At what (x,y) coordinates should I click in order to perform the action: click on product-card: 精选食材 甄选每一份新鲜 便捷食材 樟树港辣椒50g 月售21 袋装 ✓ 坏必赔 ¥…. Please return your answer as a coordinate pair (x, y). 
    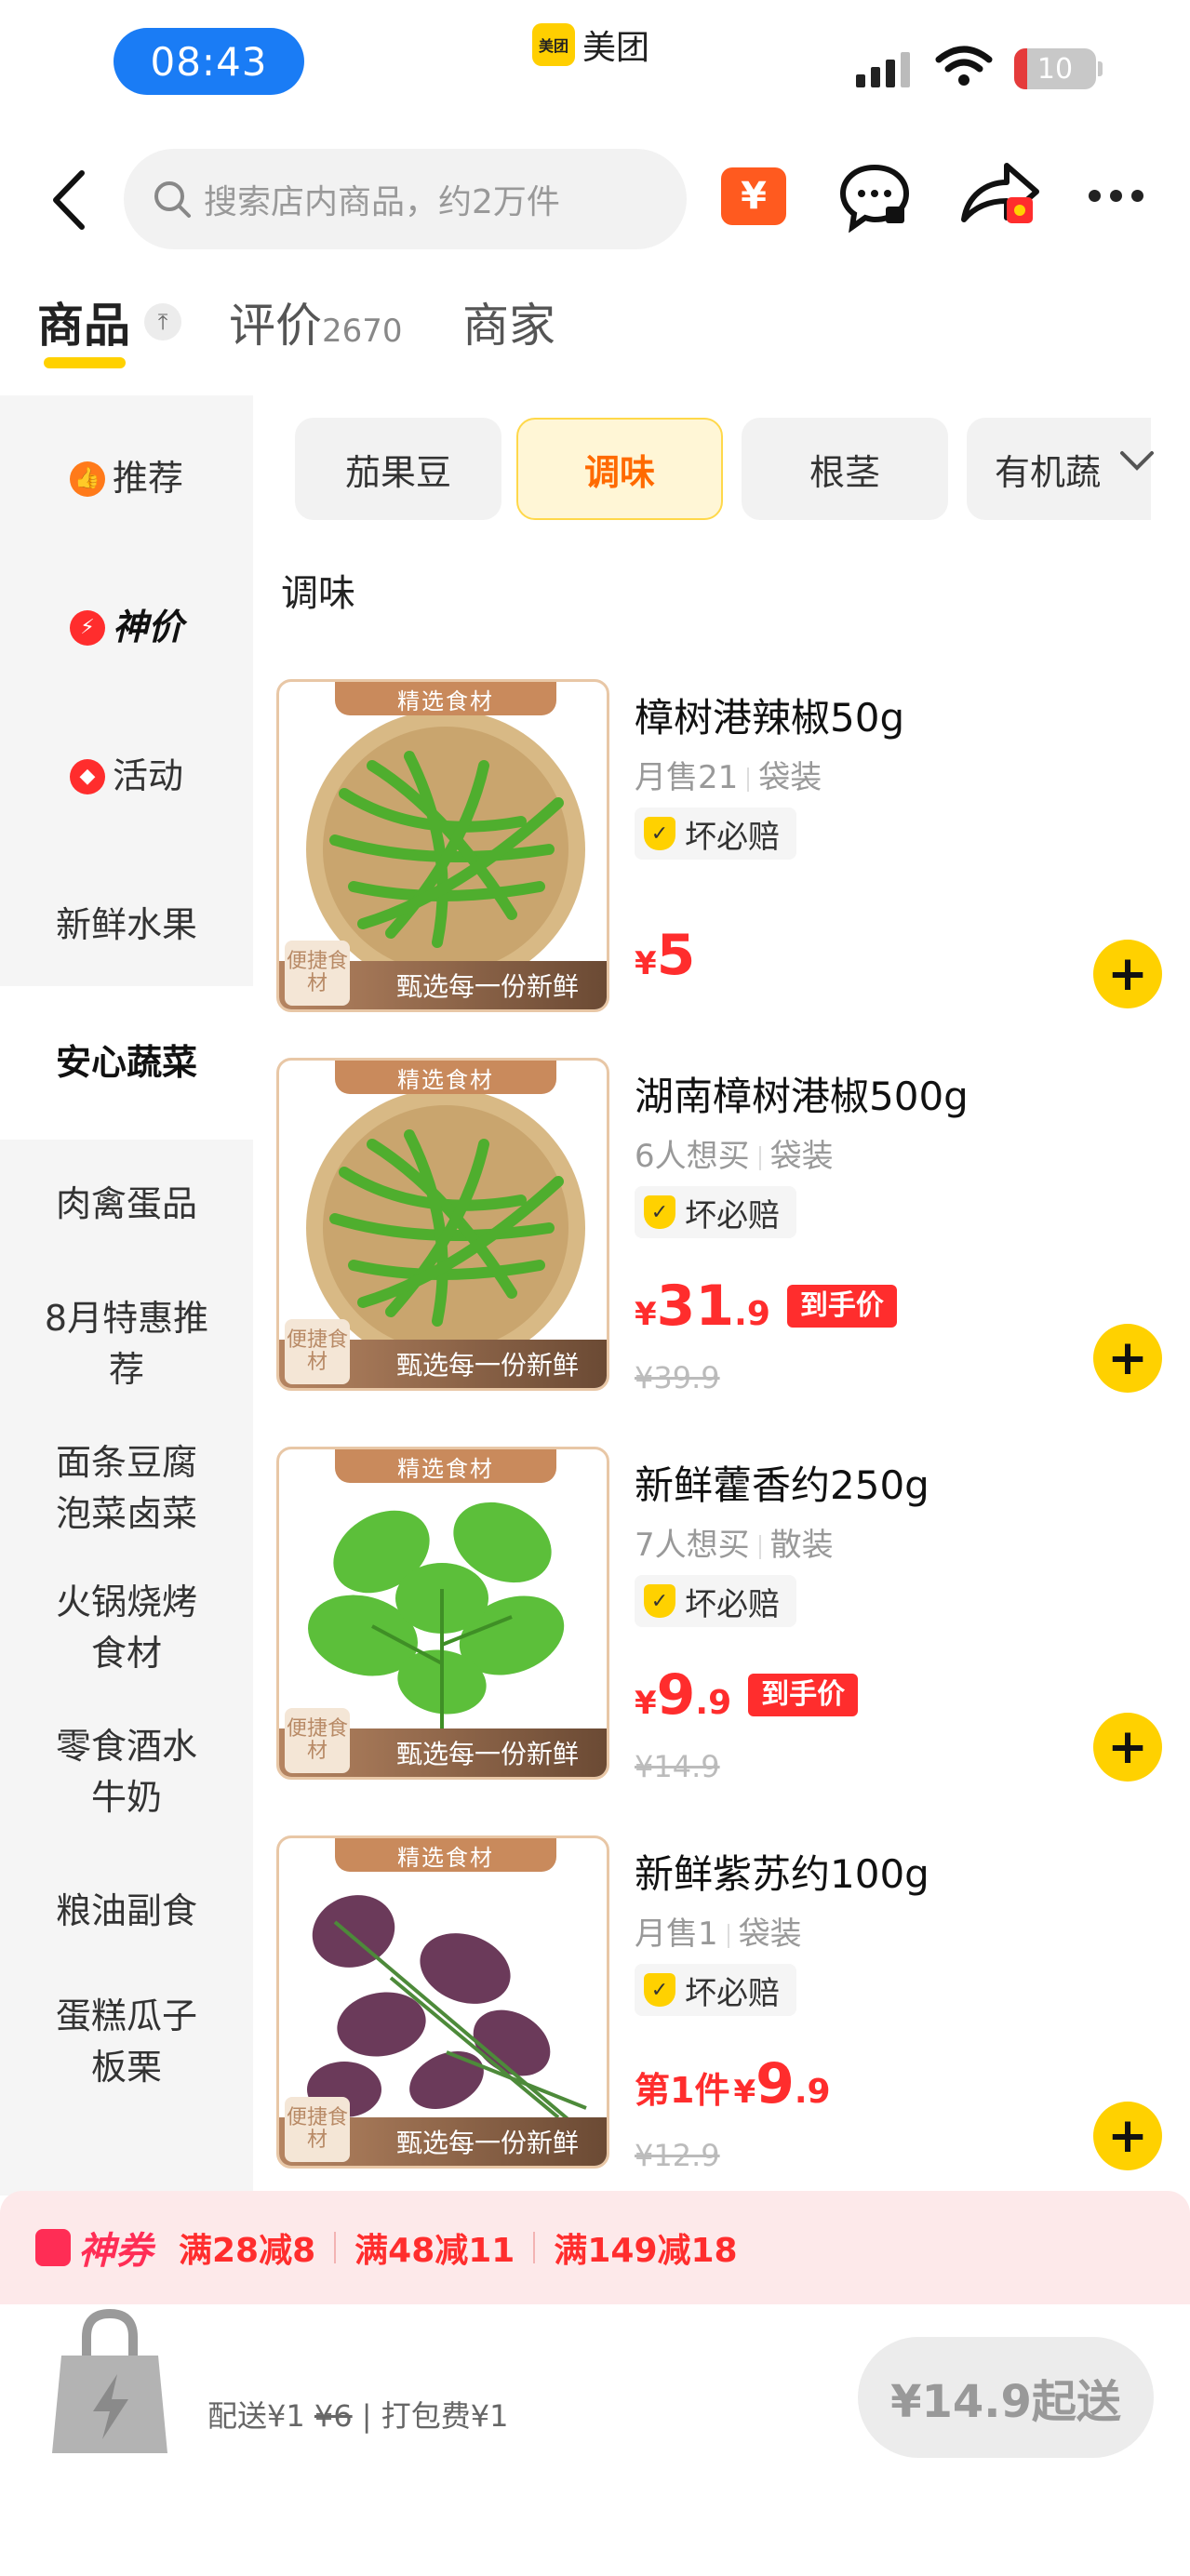
    Looking at the image, I should click on (723, 846).